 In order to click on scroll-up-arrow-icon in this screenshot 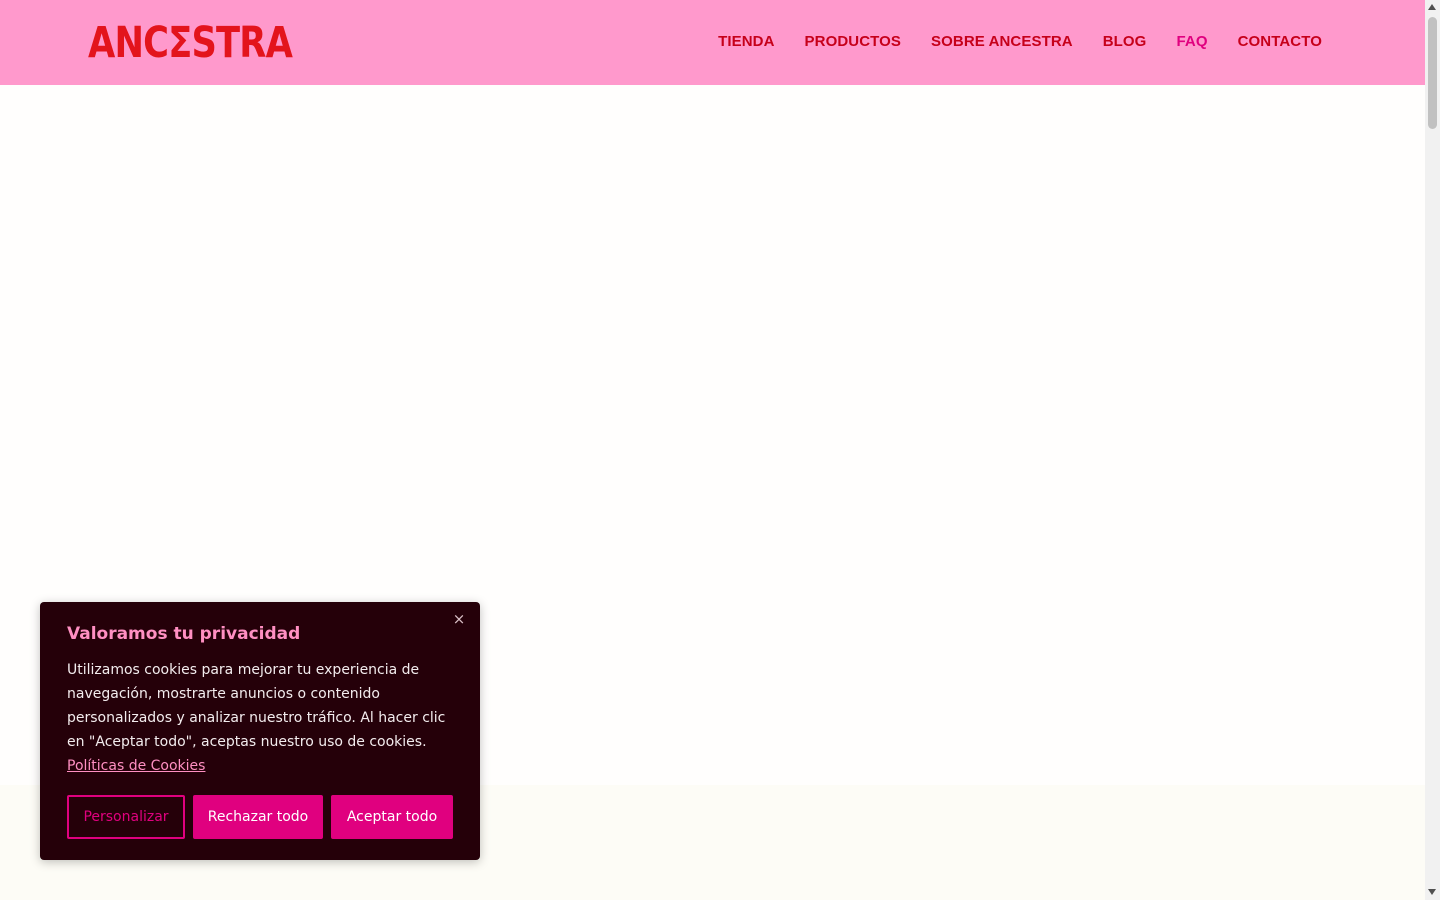, I will do `click(1432, 7)`.